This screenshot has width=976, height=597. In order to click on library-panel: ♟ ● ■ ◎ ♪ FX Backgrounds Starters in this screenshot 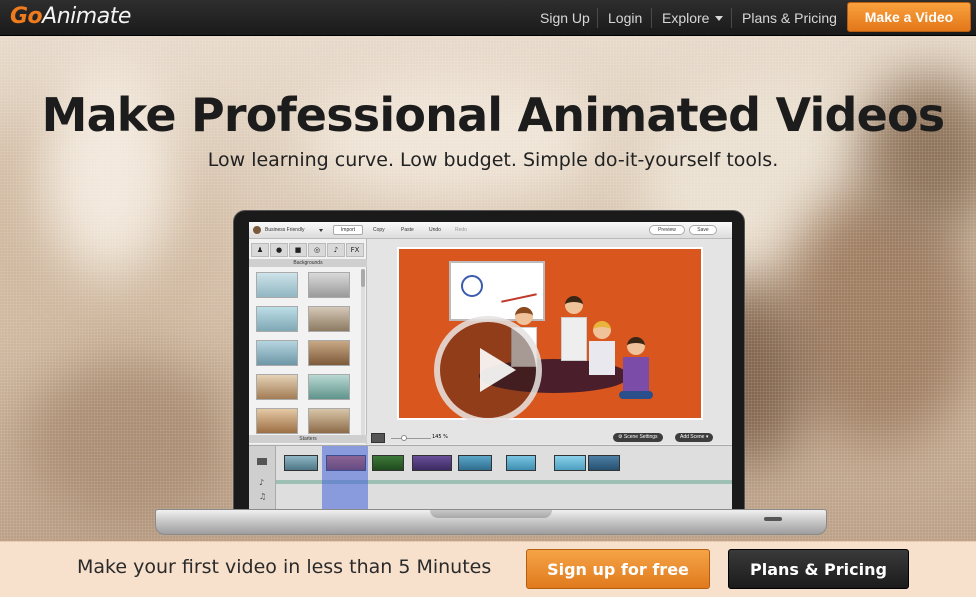, I will do `click(308, 341)`.